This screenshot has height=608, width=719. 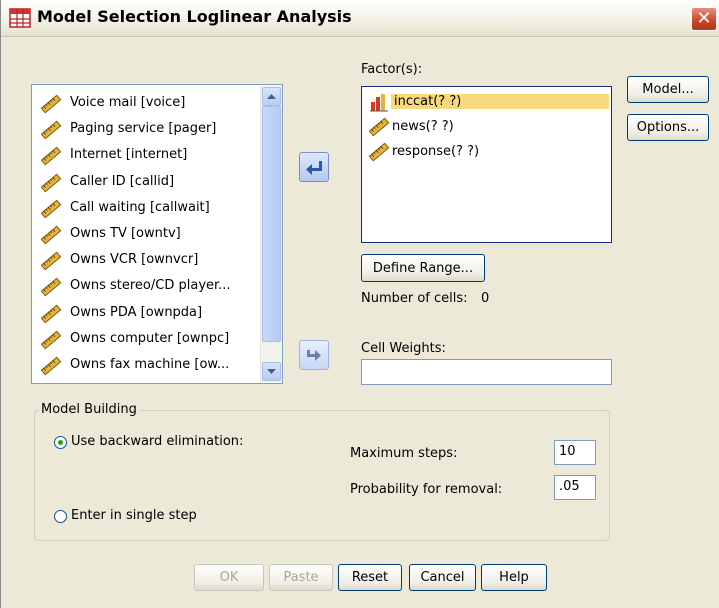 What do you see at coordinates (575, 452) in the screenshot?
I see `maximum-steps-field: 10` at bounding box center [575, 452].